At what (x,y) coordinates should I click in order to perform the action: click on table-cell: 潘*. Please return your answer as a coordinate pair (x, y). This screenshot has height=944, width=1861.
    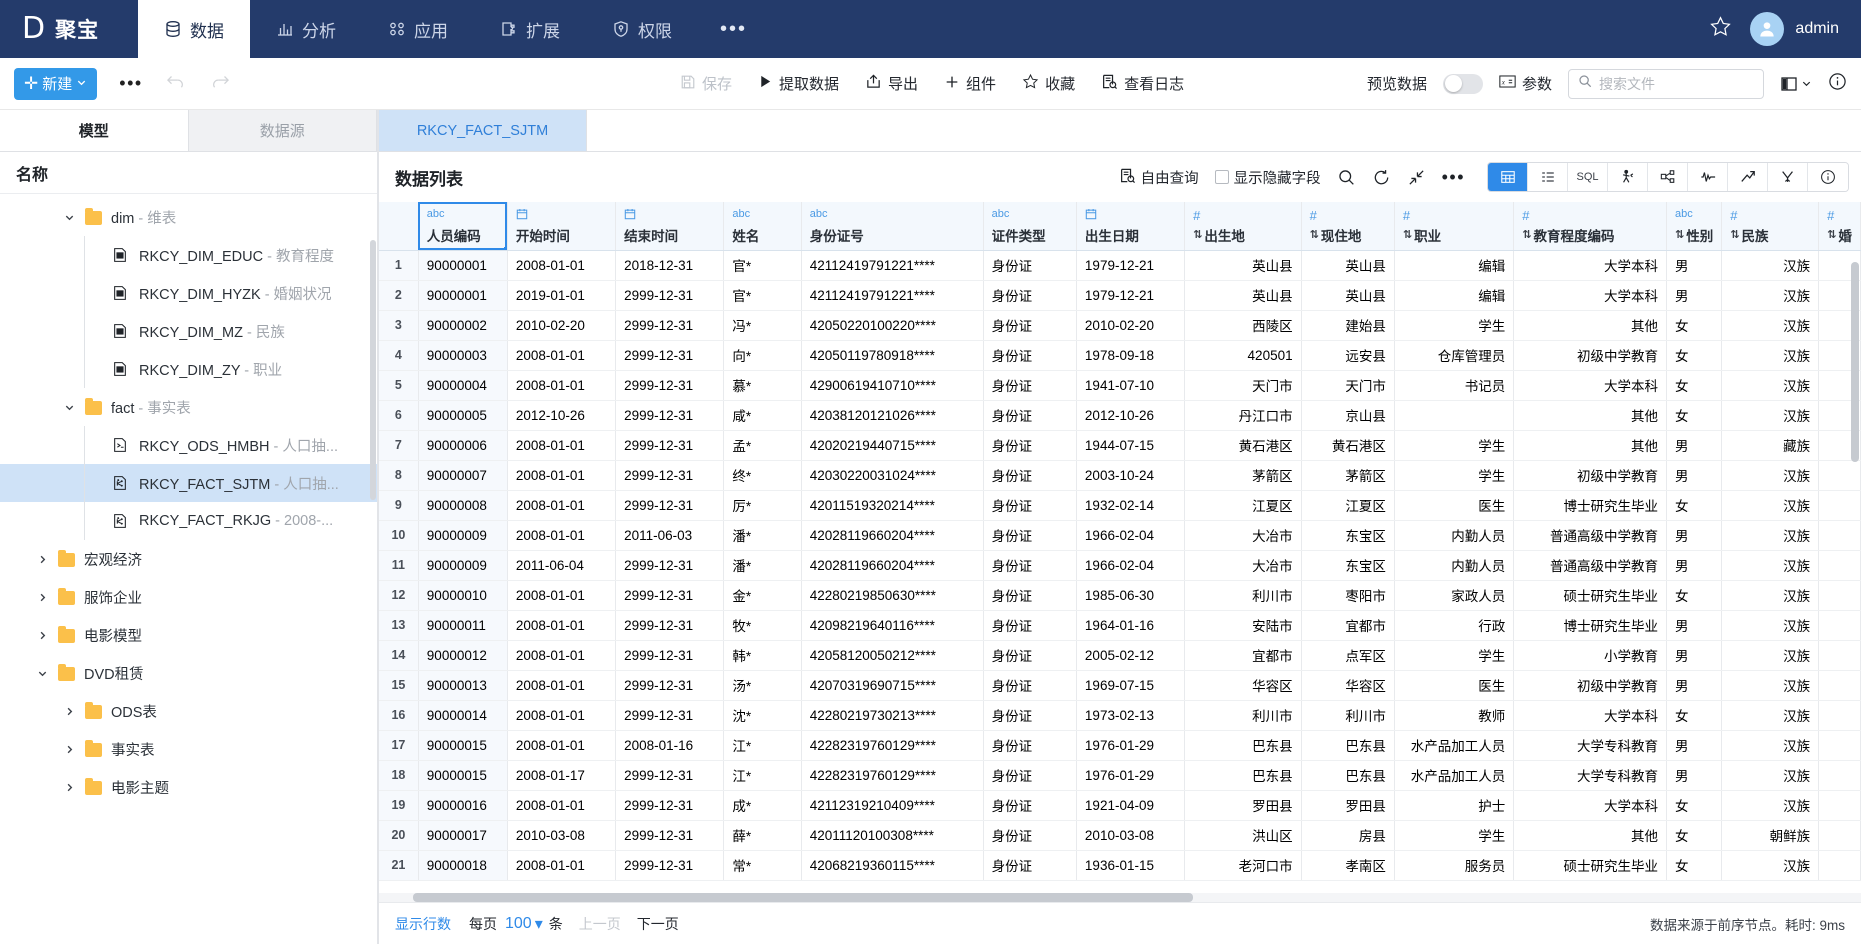
    Looking at the image, I should click on (762, 565).